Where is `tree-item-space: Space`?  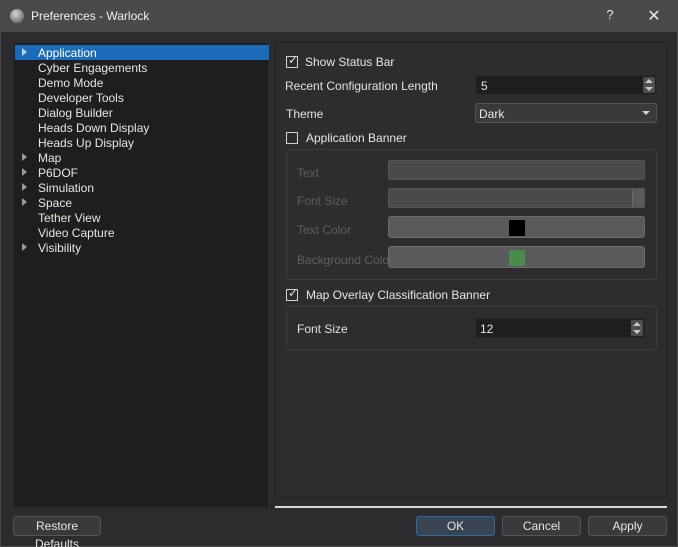 tree-item-space: Space is located at coordinates (142, 202).